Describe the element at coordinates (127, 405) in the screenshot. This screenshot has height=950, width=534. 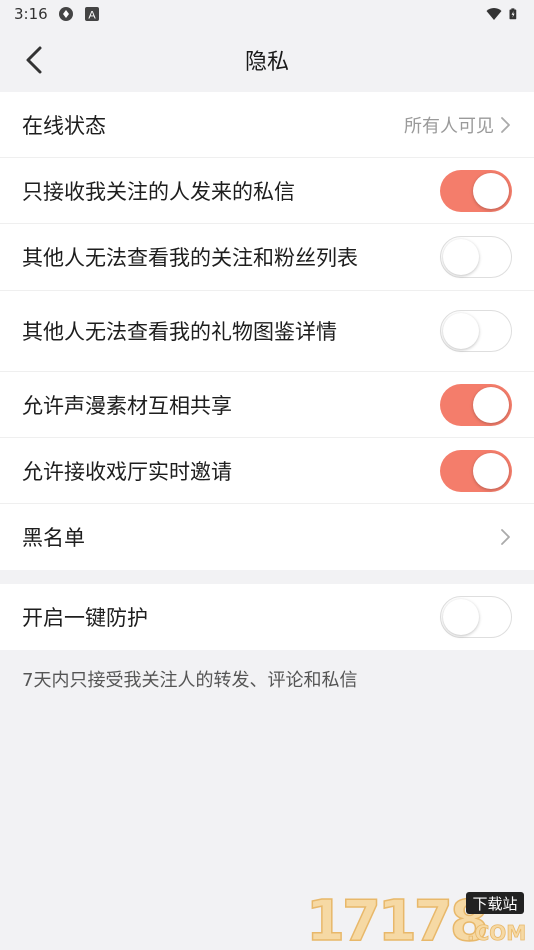
I see `allow-material-share-label: 允许声漫素材互相共享` at that location.